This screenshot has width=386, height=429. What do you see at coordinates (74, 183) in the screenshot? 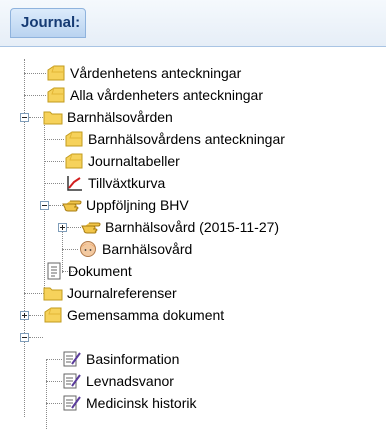
I see `growth-chart-icon` at bounding box center [74, 183].